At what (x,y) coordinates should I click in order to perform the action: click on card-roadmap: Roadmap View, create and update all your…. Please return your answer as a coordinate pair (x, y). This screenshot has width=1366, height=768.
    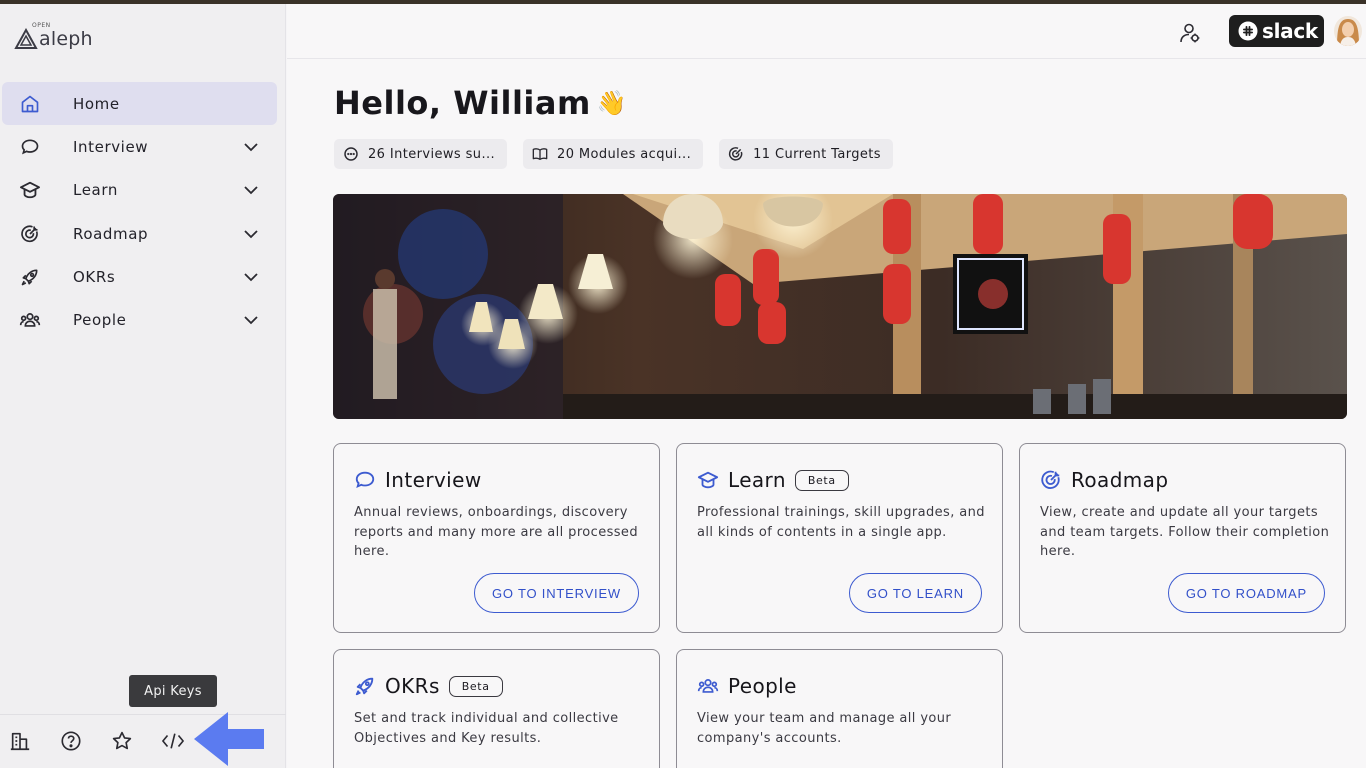
    Looking at the image, I should click on (1182, 538).